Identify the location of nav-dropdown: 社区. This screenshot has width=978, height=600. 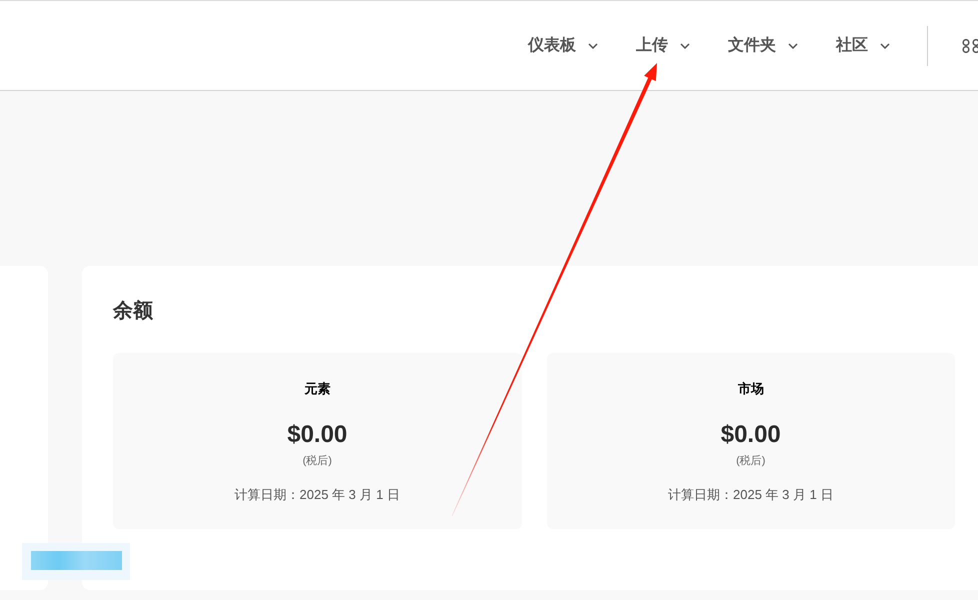
(863, 46).